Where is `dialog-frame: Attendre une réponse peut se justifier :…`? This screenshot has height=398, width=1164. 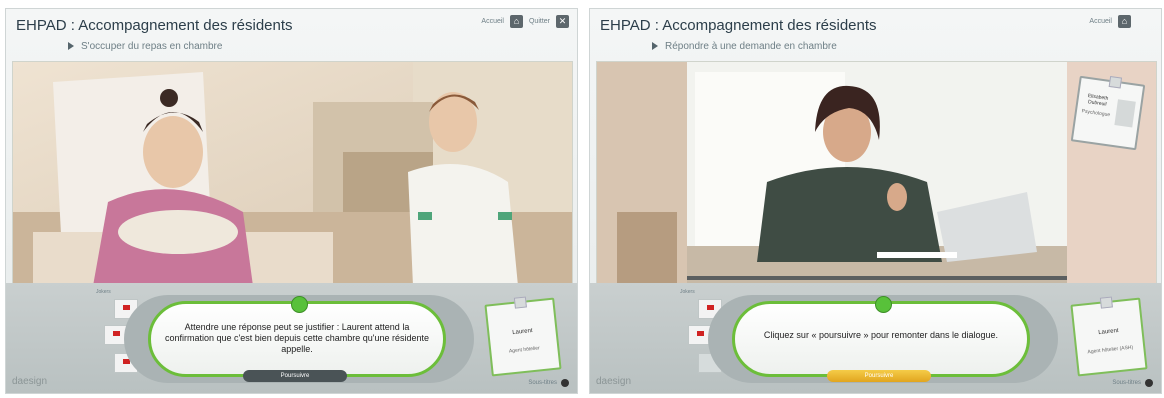 dialog-frame: Attendre une réponse peut se justifier :… is located at coordinates (299, 339).